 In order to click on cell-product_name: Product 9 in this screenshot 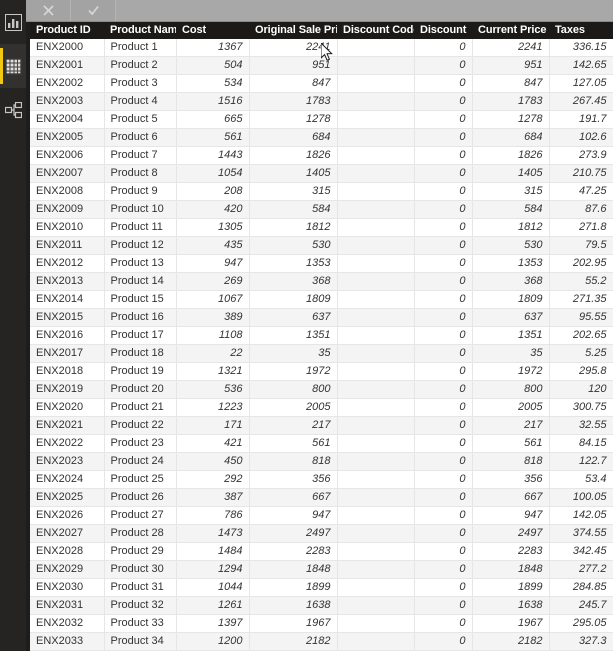, I will do `click(140, 191)`.